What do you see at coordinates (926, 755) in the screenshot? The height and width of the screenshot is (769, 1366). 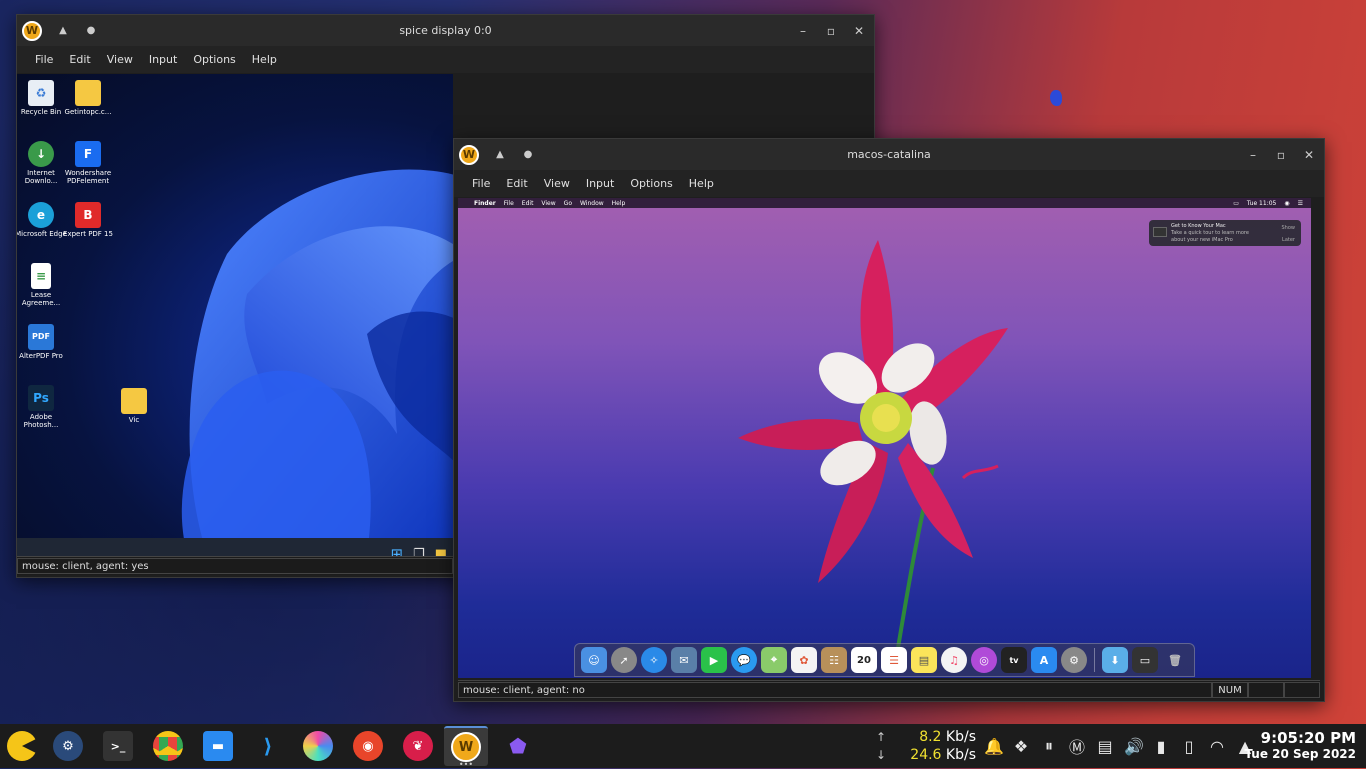 I see `download-speed-value: 24.6` at bounding box center [926, 755].